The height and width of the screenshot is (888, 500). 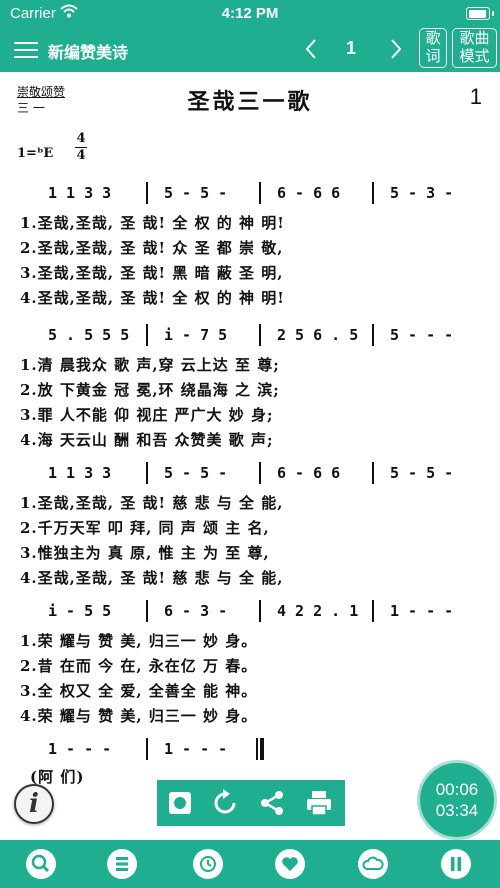 What do you see at coordinates (196, 611) in the screenshot?
I see `measure: 6 - 3 -` at bounding box center [196, 611].